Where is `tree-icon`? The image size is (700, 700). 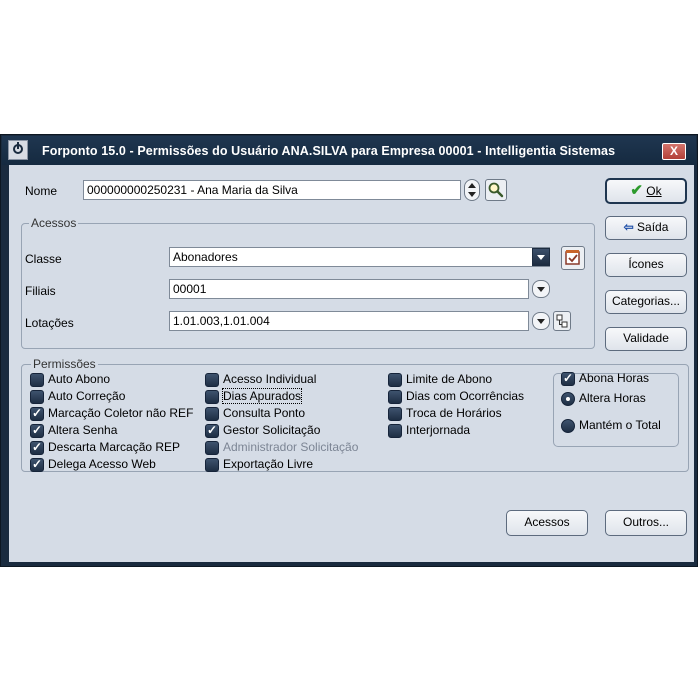
tree-icon is located at coordinates (562, 321).